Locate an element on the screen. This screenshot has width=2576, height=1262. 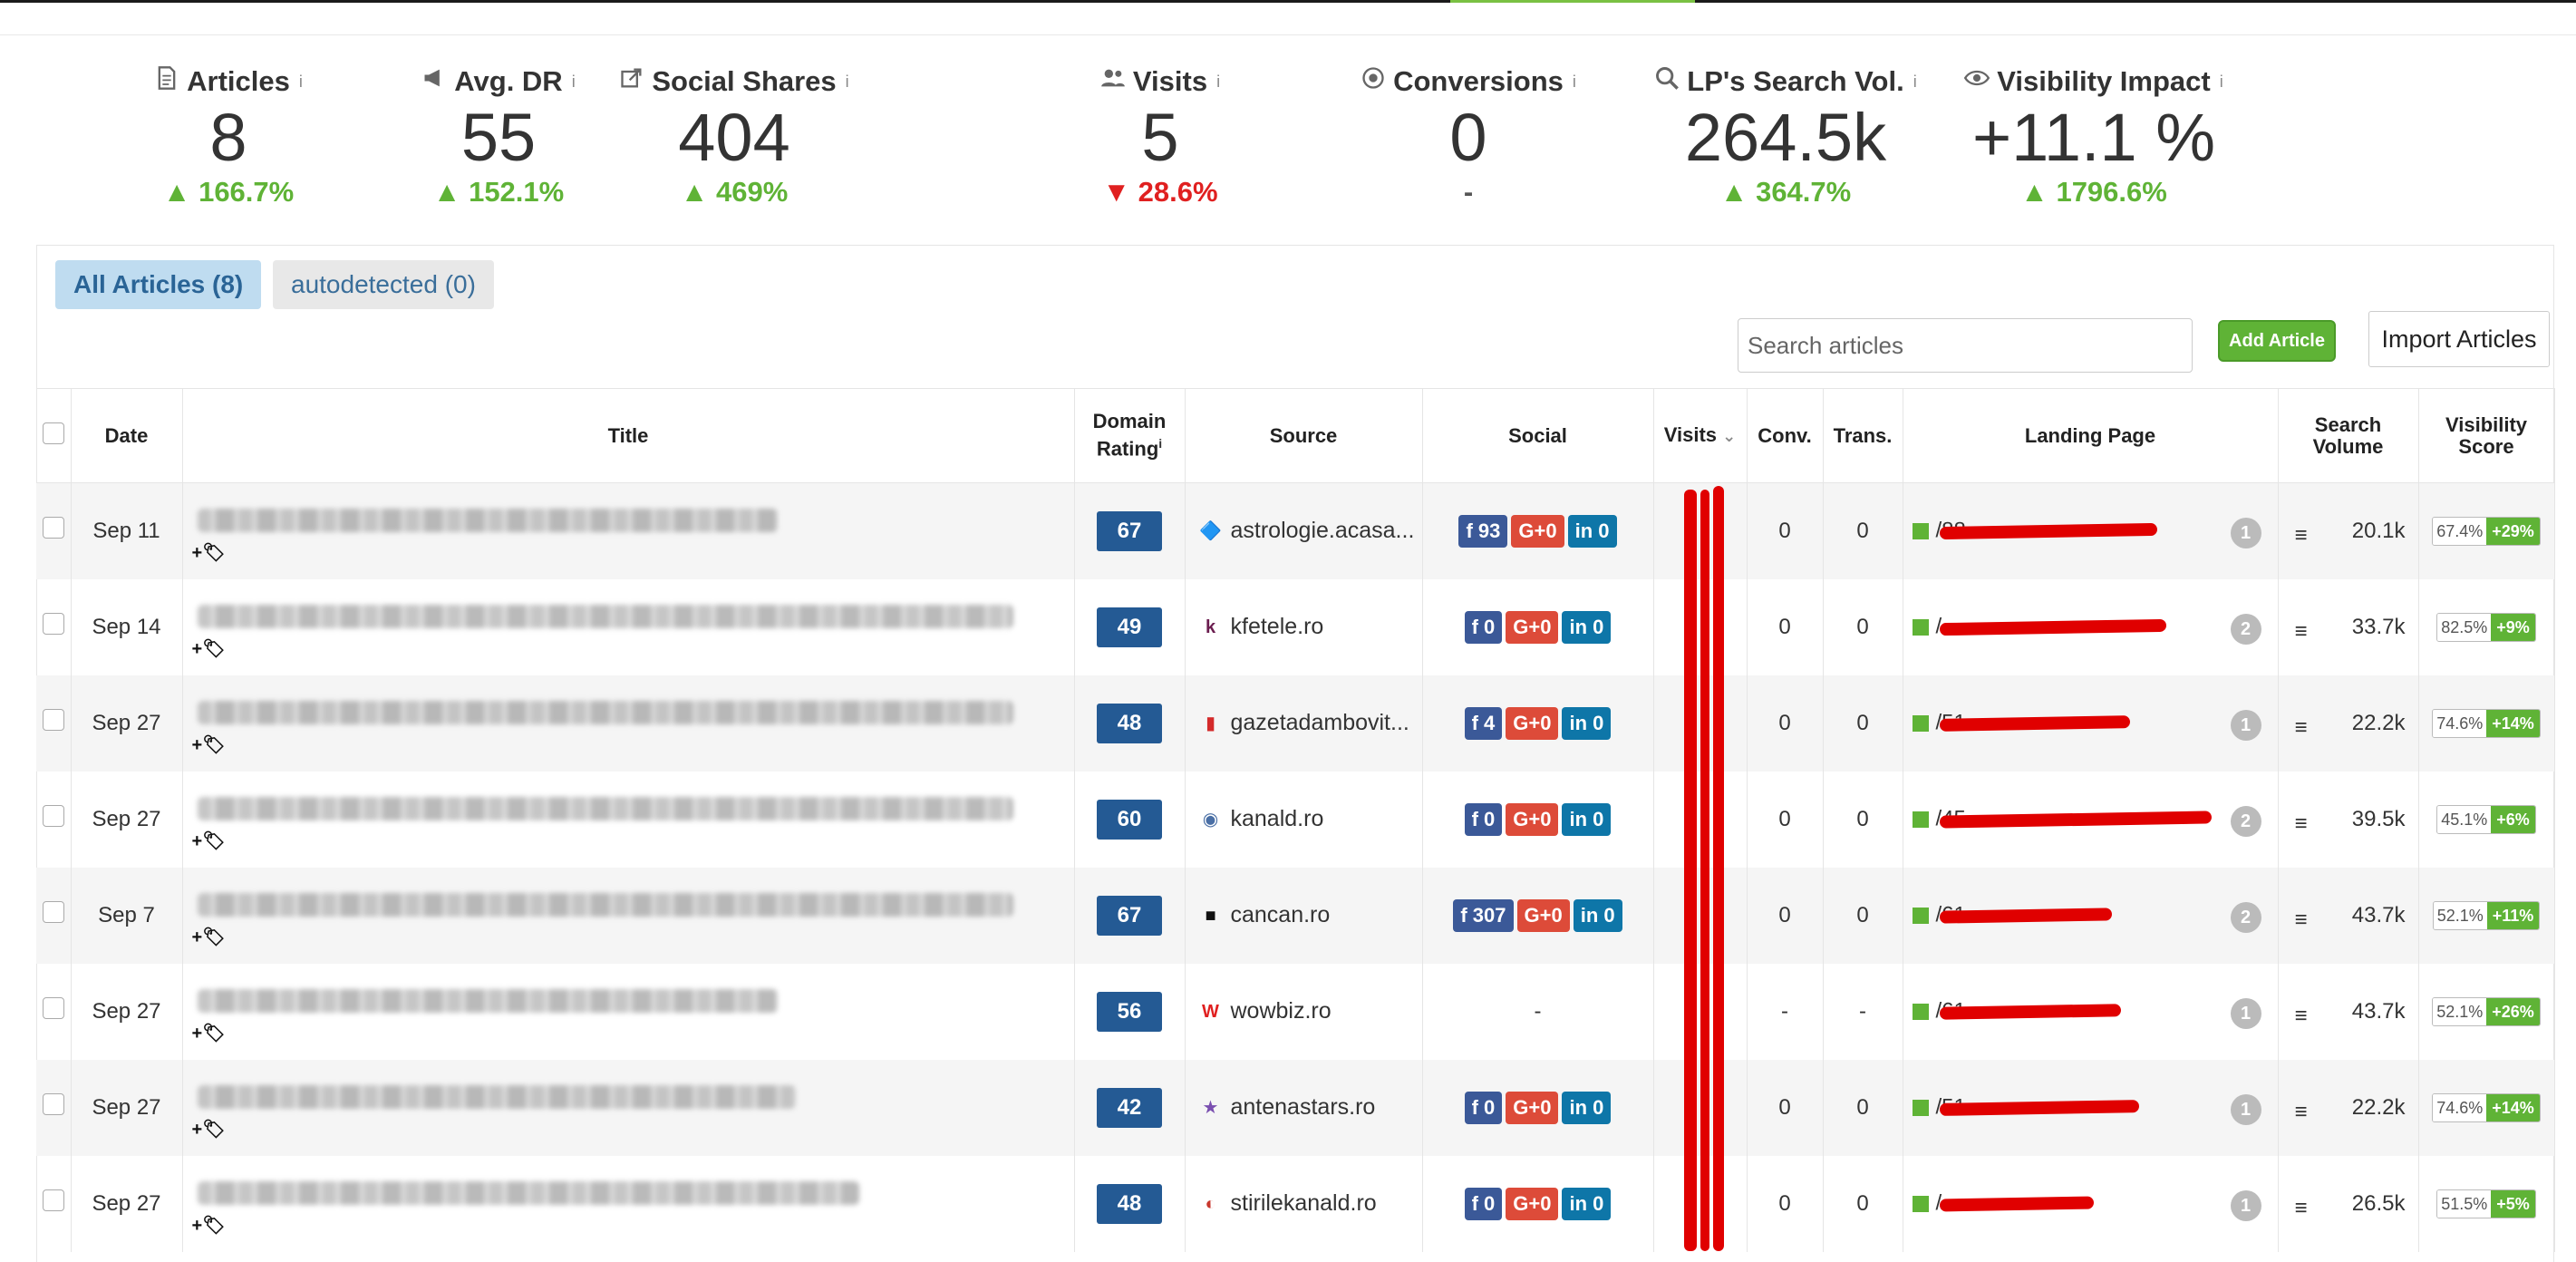
chevron-down-icon: ⌄ is located at coordinates (1729, 436).